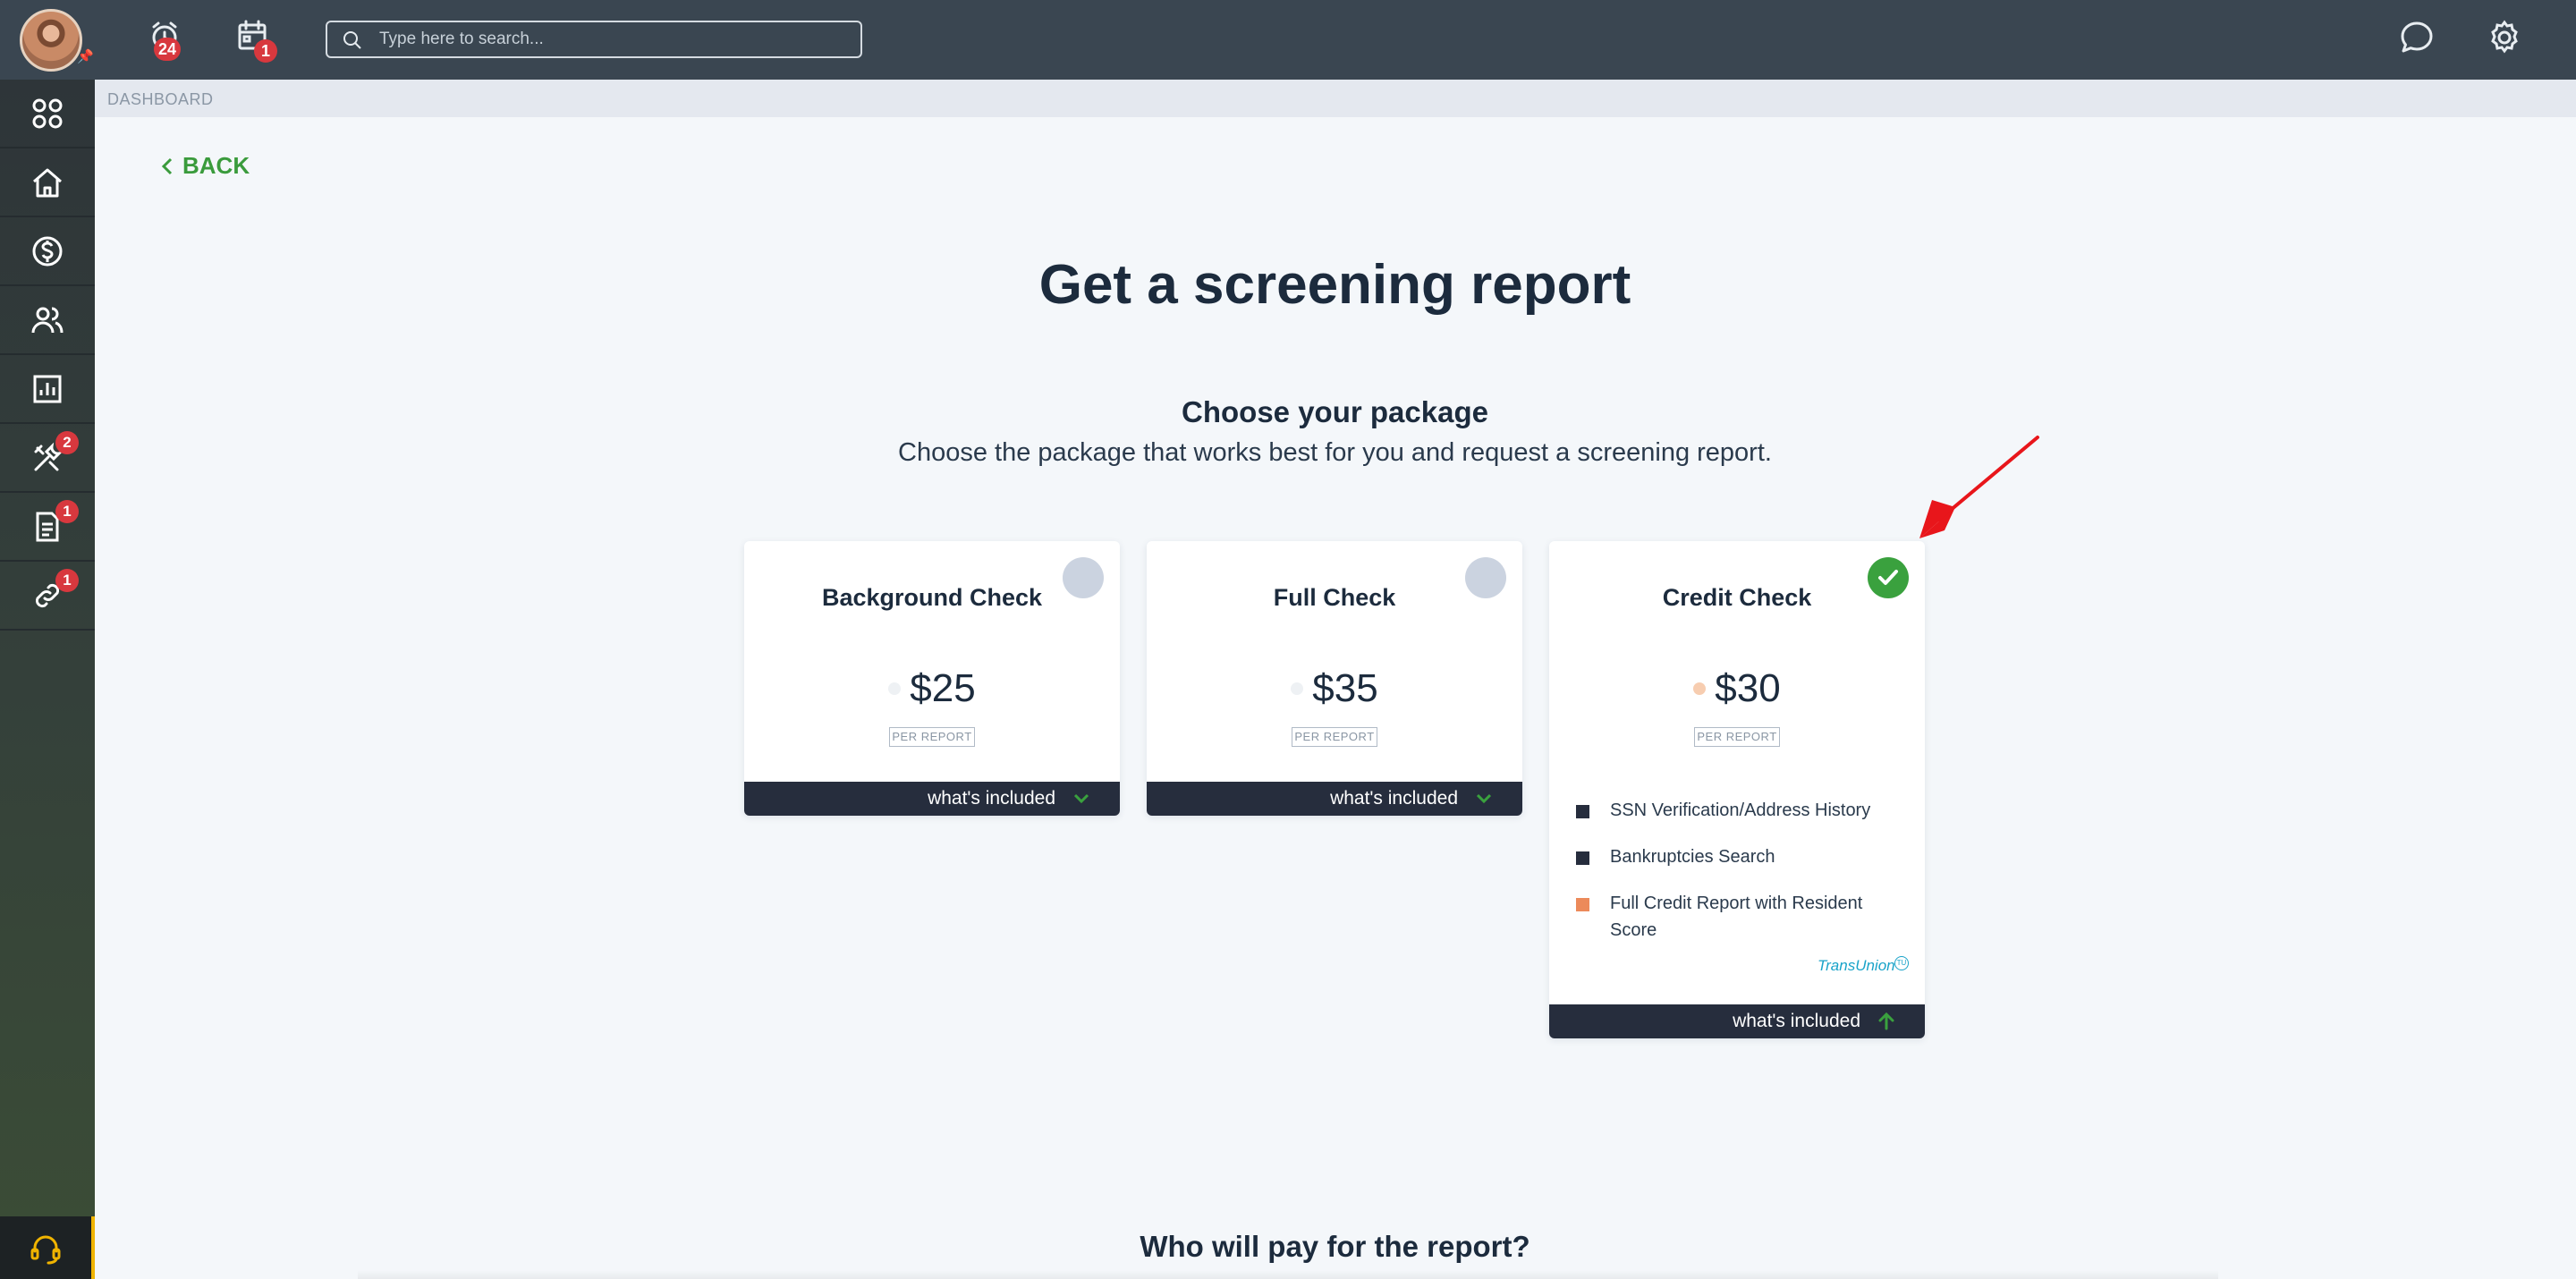 This screenshot has width=2576, height=1279. Describe the element at coordinates (47, 597) in the screenshot. I see `sidebar-item-links: 1` at that location.